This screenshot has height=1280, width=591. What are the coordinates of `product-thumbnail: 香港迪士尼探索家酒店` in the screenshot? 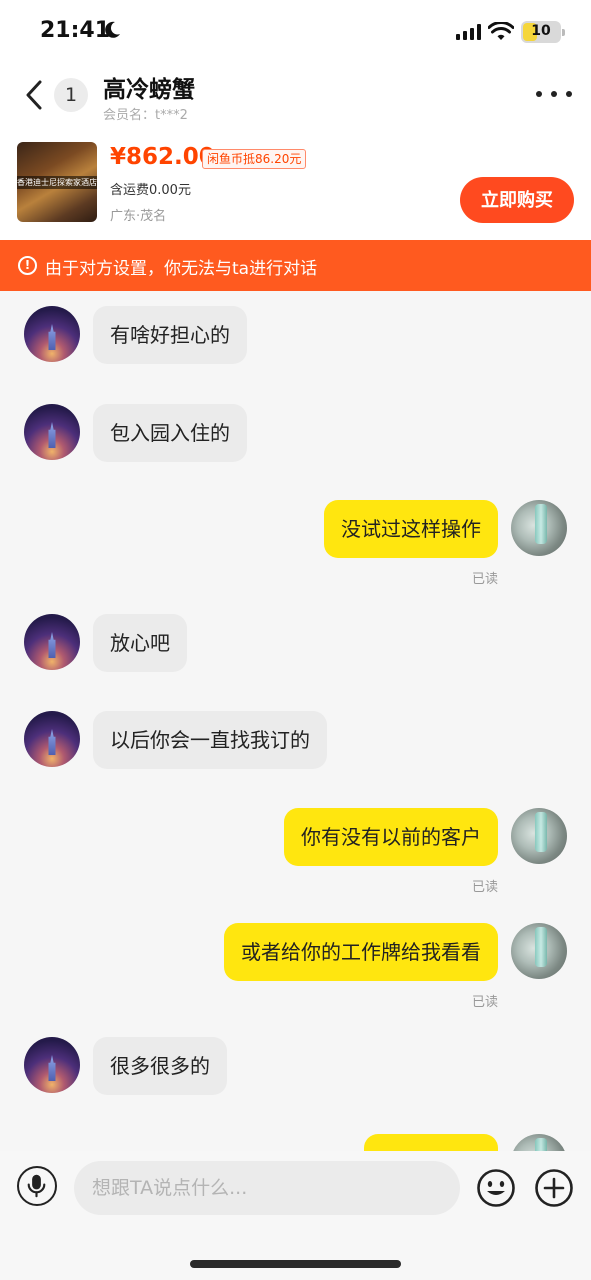 It's located at (57, 182).